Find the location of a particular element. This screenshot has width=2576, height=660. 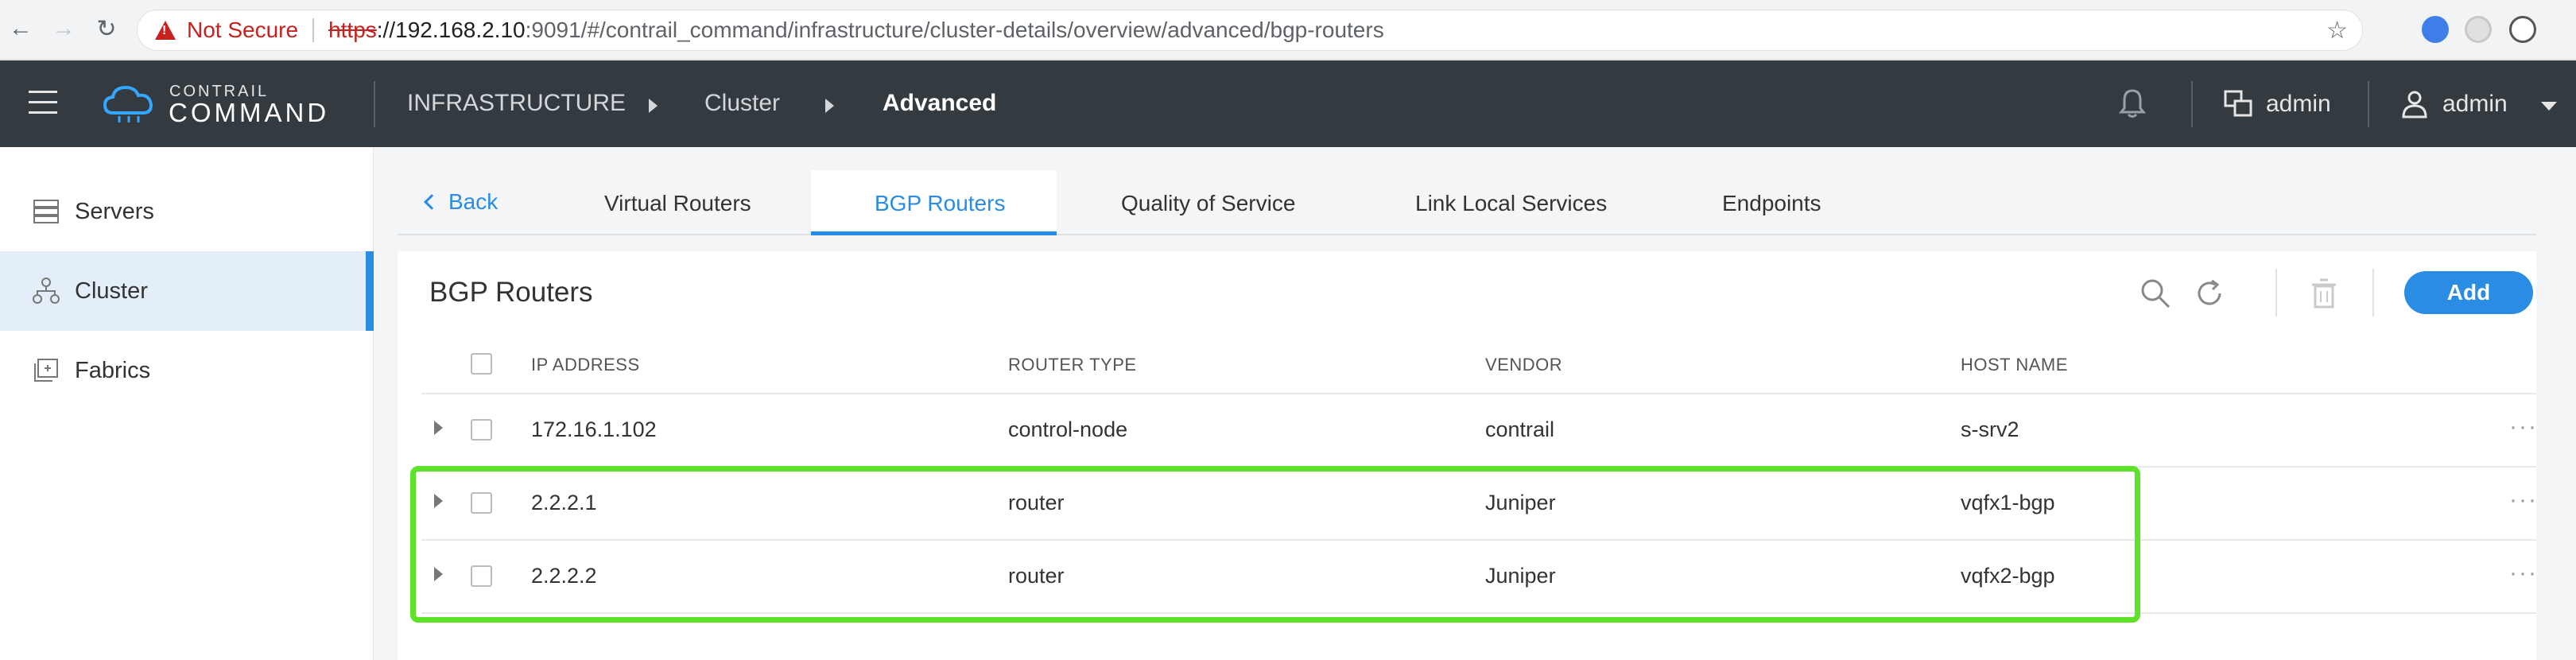

search-icon is located at coordinates (2156, 293).